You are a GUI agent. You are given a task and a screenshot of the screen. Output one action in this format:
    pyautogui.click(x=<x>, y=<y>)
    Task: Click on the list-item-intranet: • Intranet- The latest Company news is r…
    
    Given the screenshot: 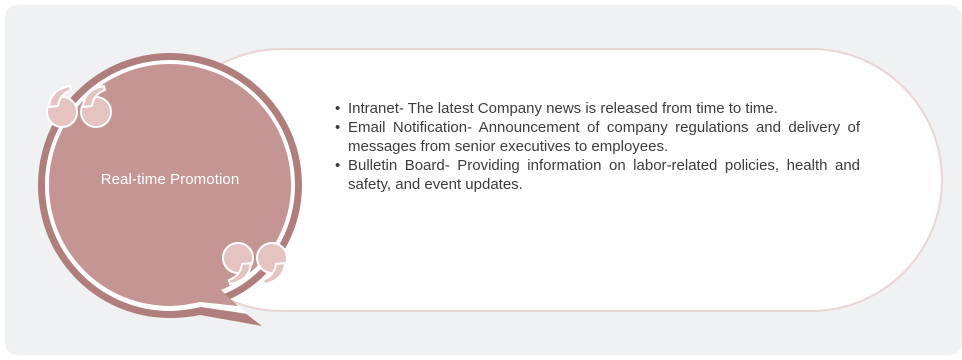 What is the action you would take?
    pyautogui.click(x=597, y=108)
    